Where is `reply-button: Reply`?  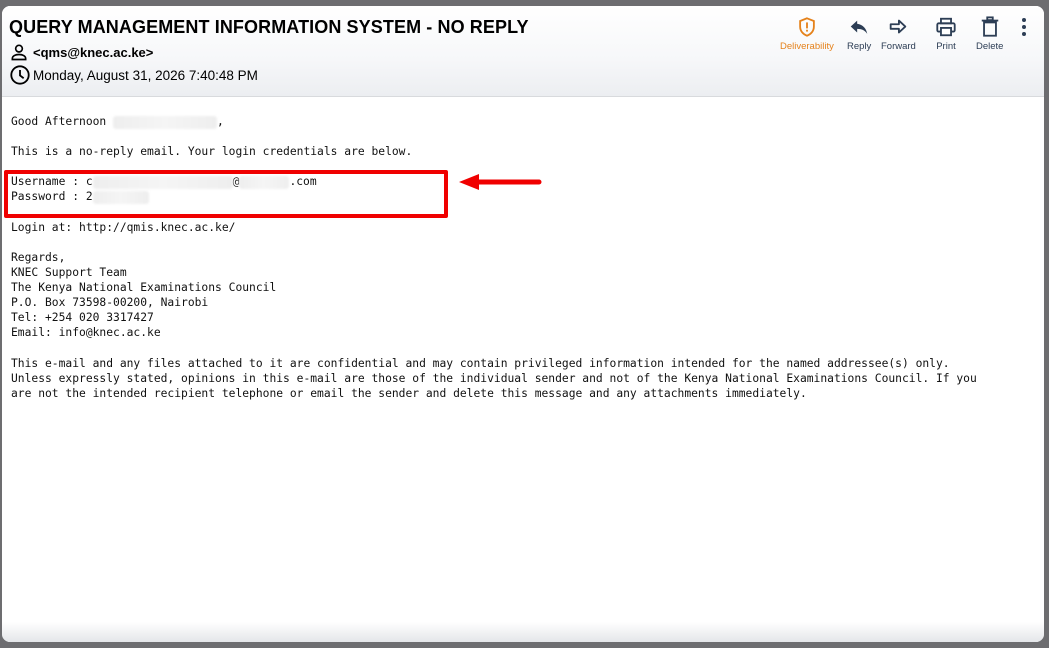 reply-button: Reply is located at coordinates (859, 36).